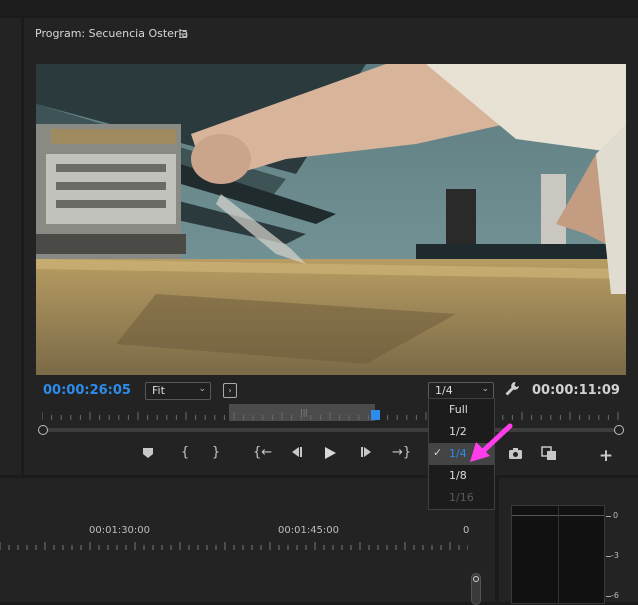 This screenshot has height=605, width=638. What do you see at coordinates (615, 595) in the screenshot?
I see `meter-db-label: -6` at bounding box center [615, 595].